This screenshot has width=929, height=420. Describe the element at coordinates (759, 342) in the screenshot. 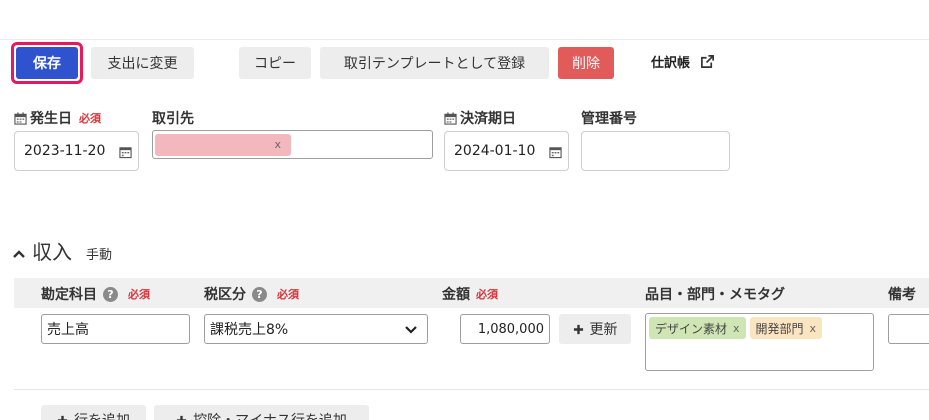

I see `tags-field: デザイン素材 x 開発部門 x` at that location.